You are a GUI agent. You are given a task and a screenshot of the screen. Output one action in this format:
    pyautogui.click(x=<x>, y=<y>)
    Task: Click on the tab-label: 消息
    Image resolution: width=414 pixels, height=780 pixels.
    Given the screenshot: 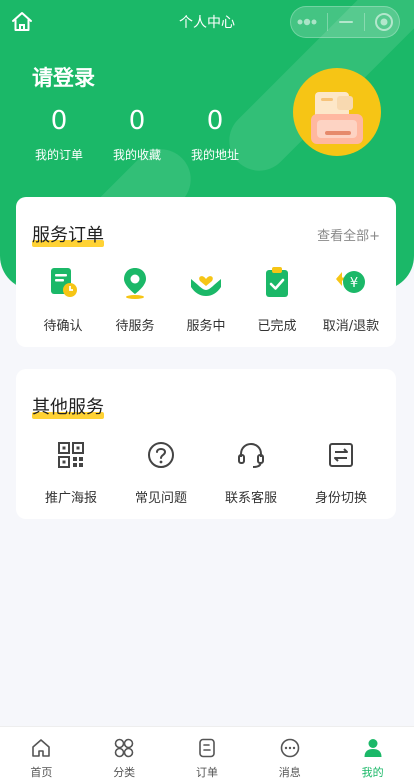 What is the action you would take?
    pyautogui.click(x=289, y=772)
    